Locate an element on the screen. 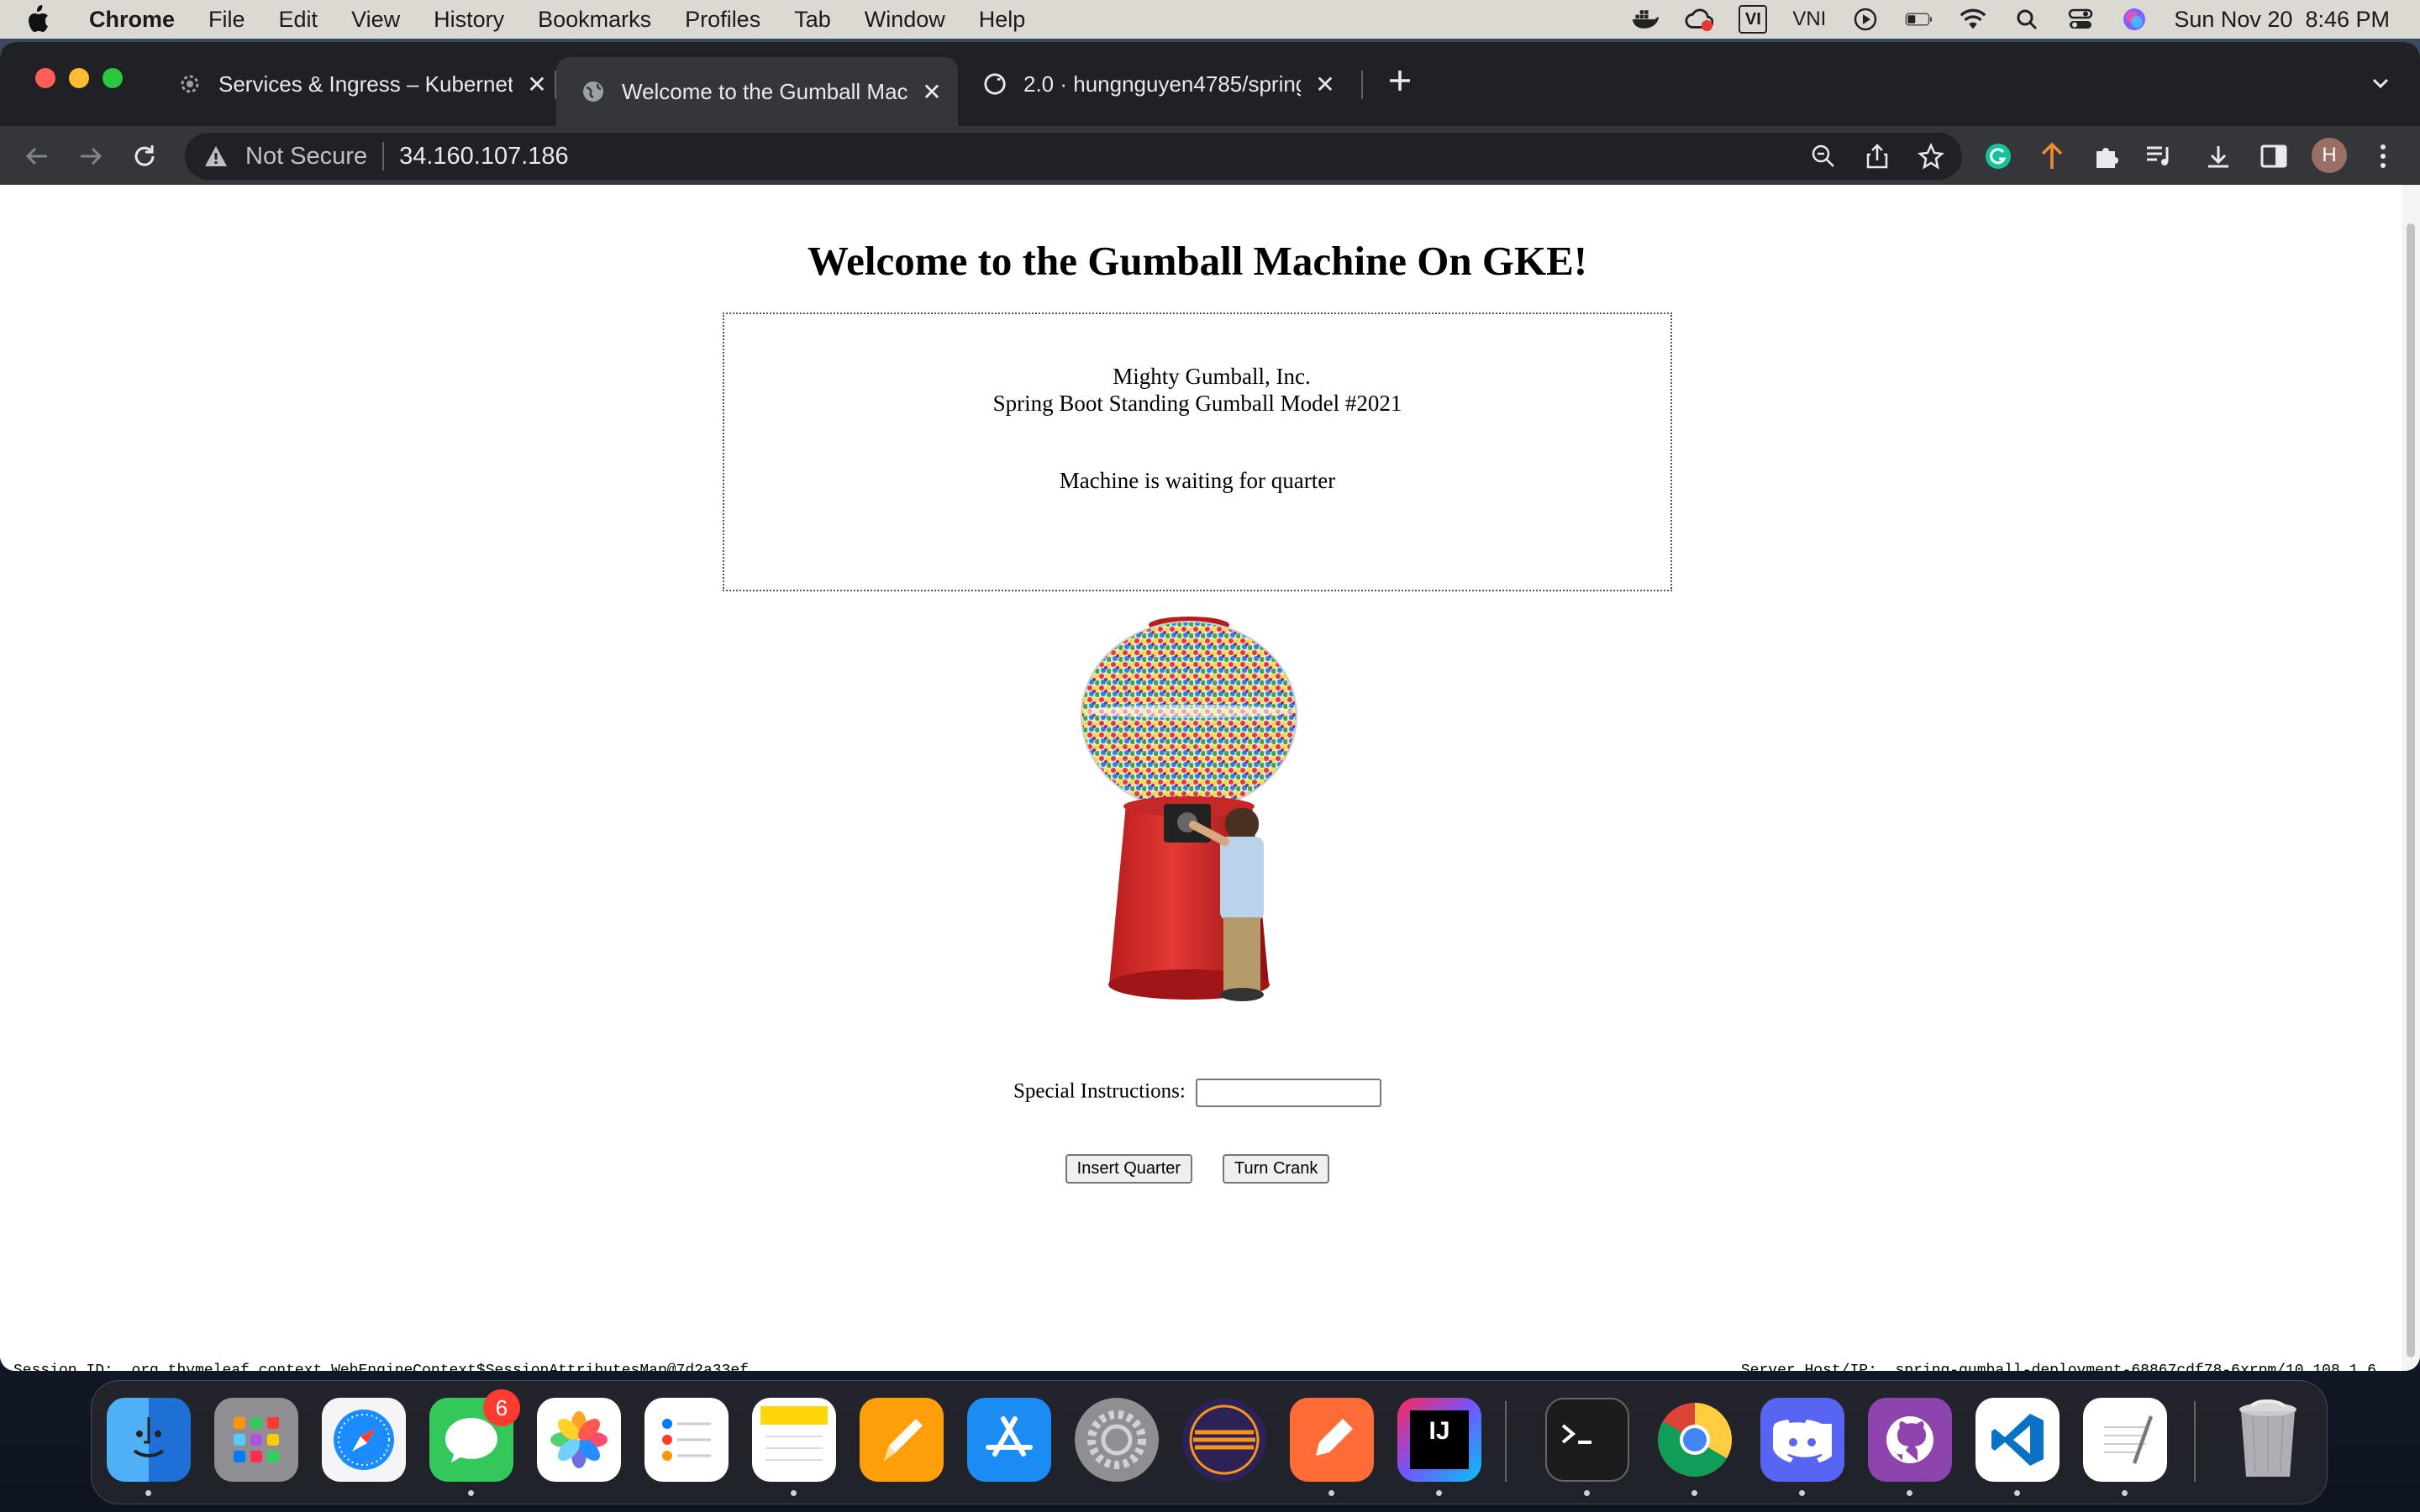 This screenshot has height=1512, width=2420. special-instructions-input is located at coordinates (1289, 1093).